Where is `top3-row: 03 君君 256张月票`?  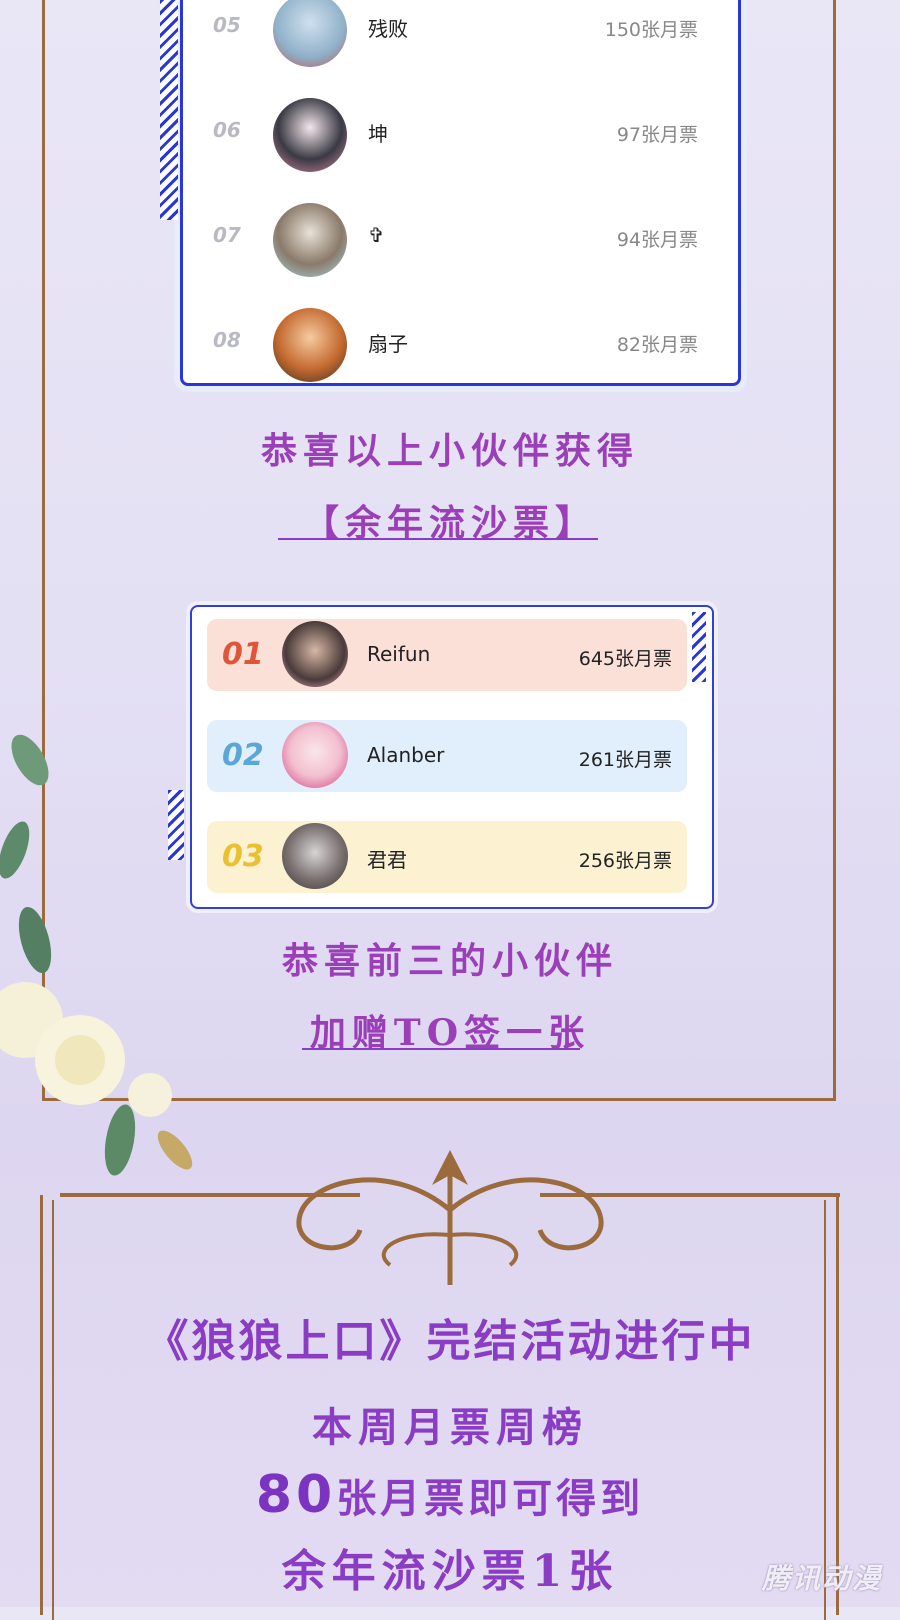
top3-row: 03 君君 256张月票 is located at coordinates (447, 857).